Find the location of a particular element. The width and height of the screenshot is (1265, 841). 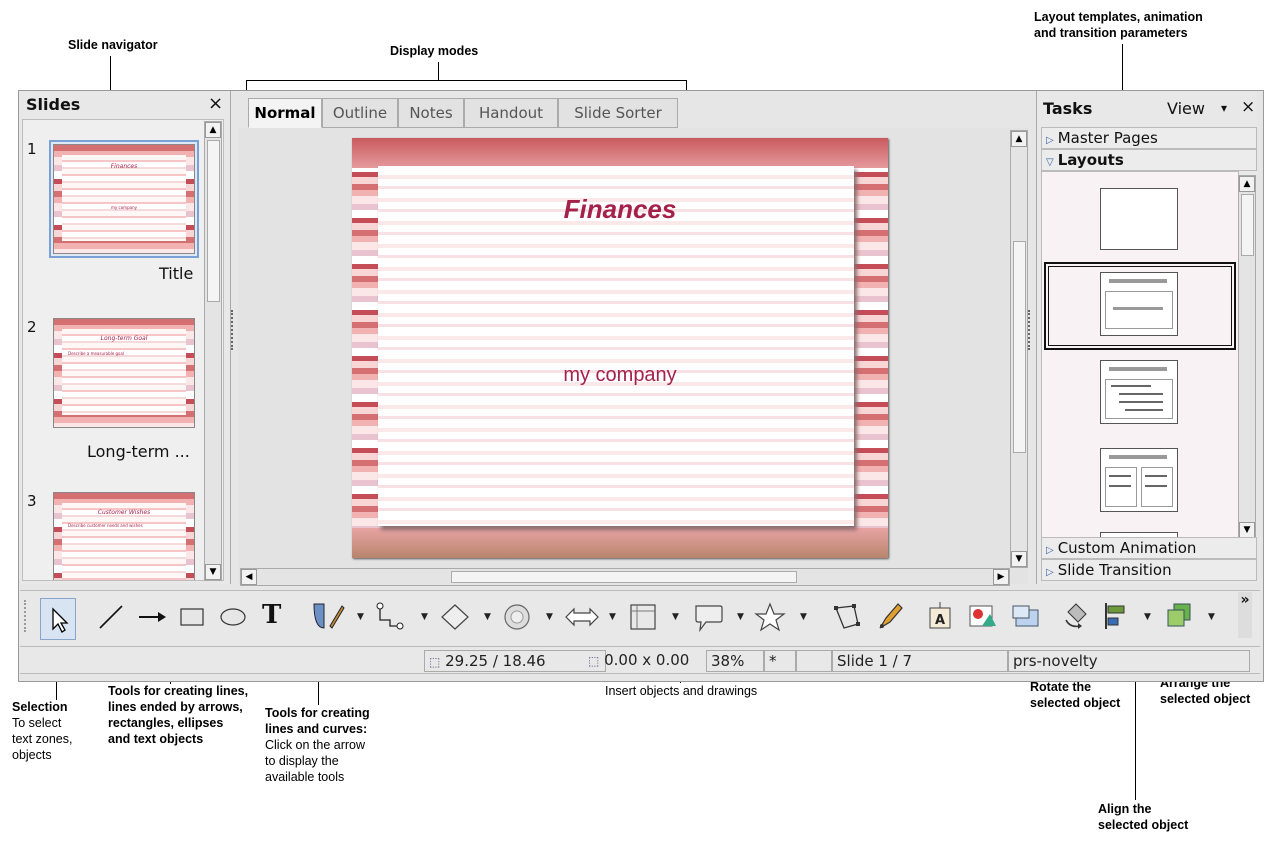

stars-icon is located at coordinates (770, 617).